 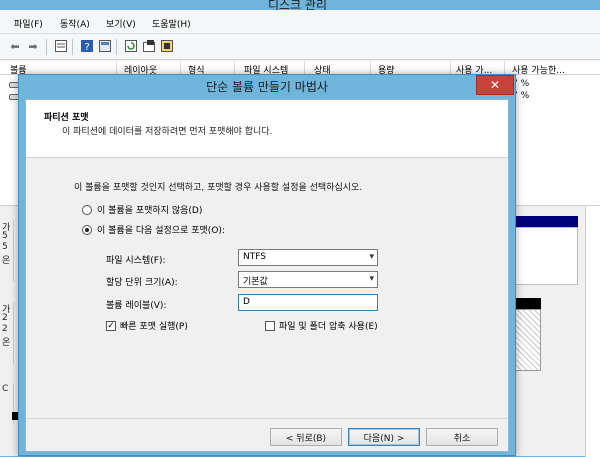 I want to click on radio-button-selected, so click(x=87, y=229).